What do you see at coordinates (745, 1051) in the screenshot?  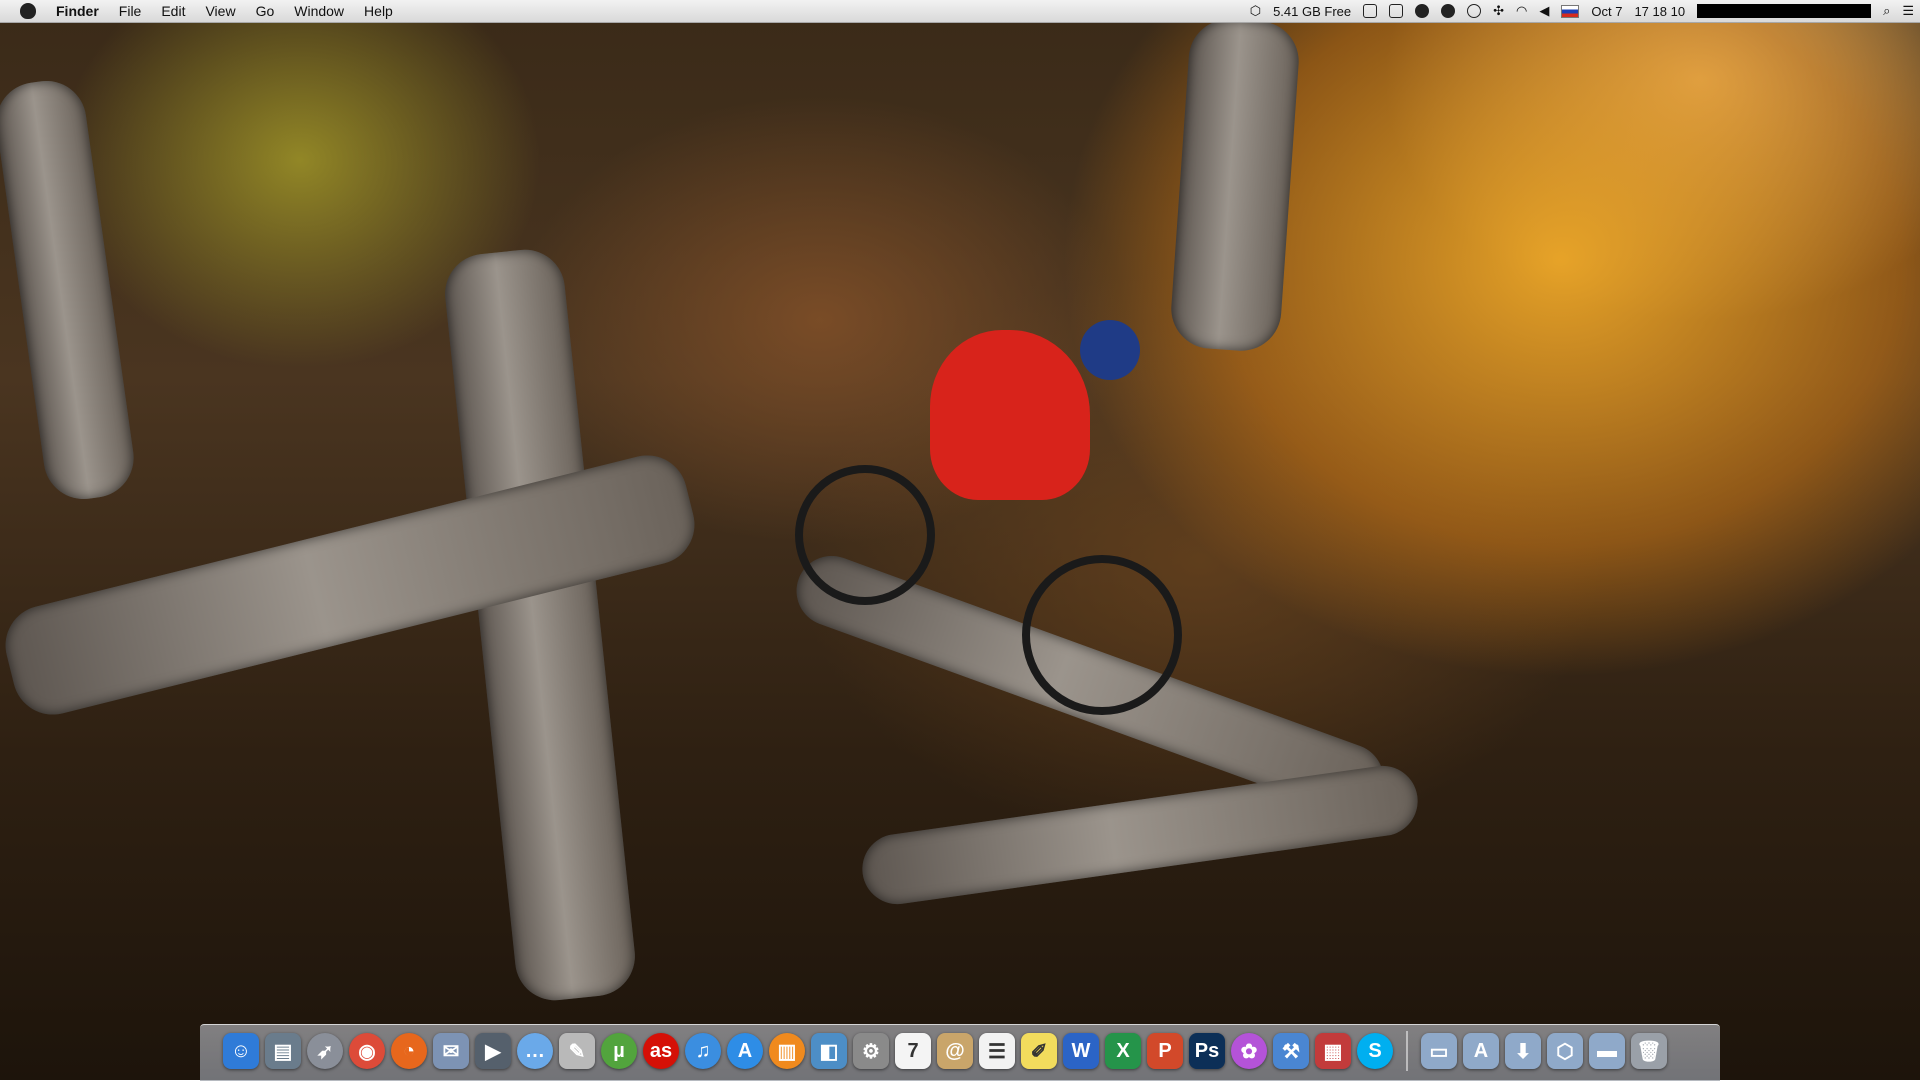 I see `dock-app-store-icon: A` at bounding box center [745, 1051].